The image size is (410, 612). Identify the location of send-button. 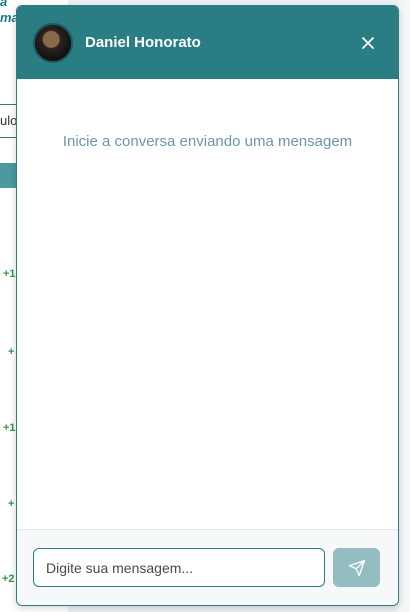
(356, 567).